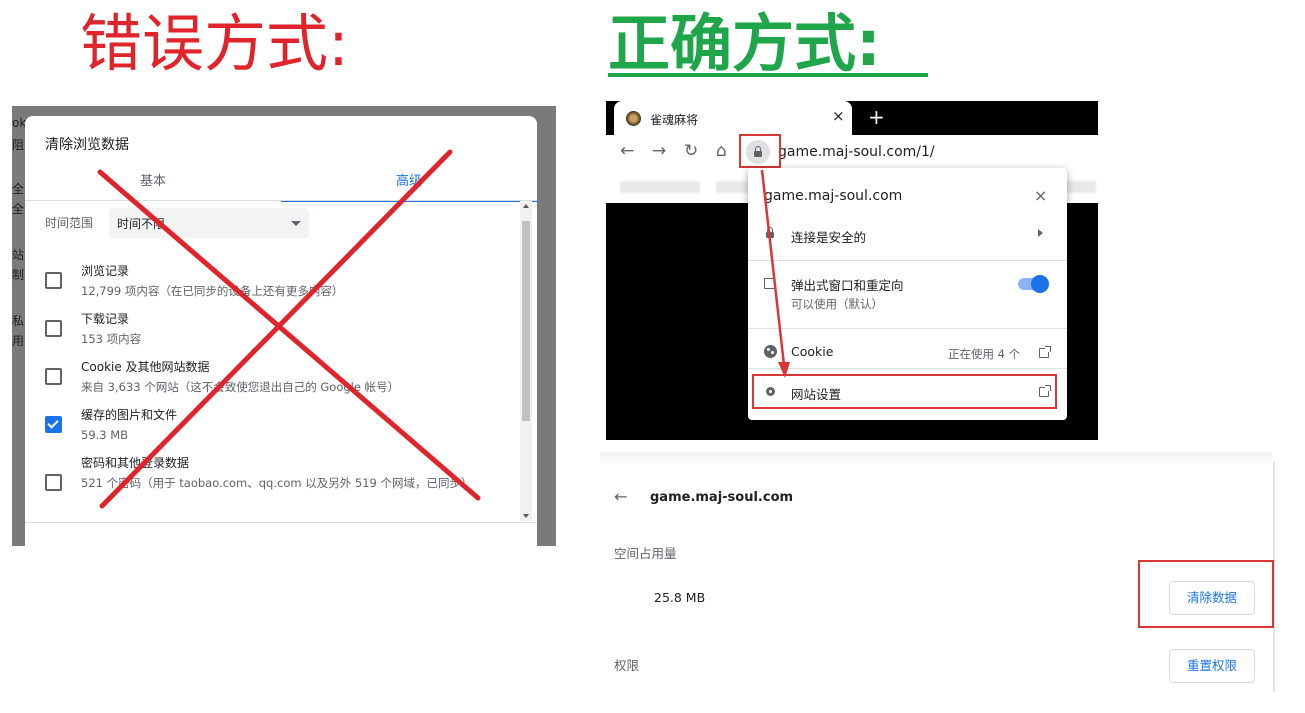 This screenshot has width=1305, height=713. I want to click on edge-text: 阻, so click(18, 145).